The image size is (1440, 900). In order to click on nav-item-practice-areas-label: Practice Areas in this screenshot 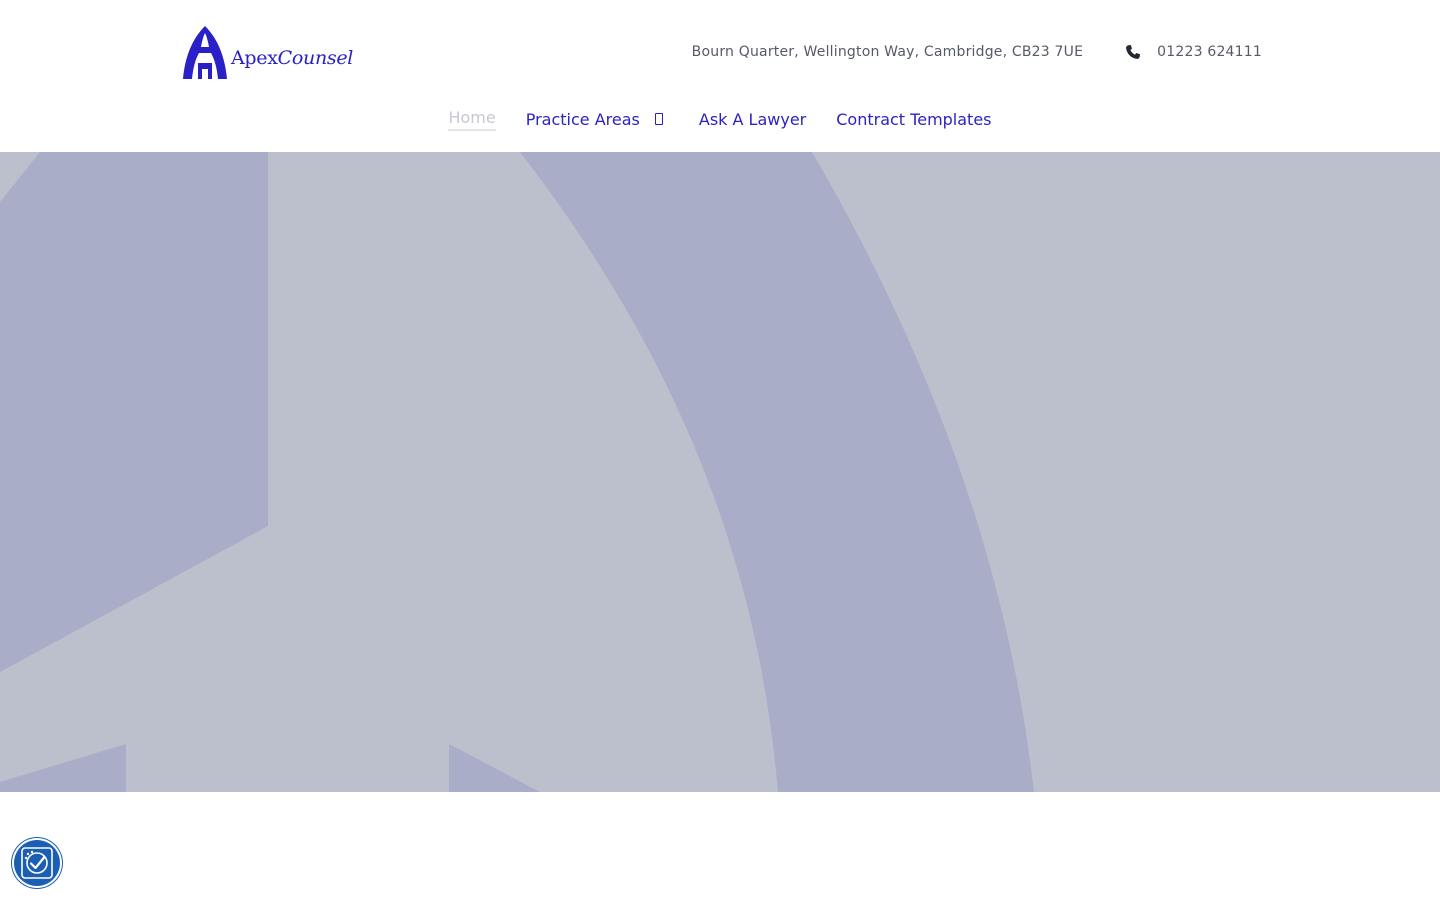, I will do `click(582, 119)`.